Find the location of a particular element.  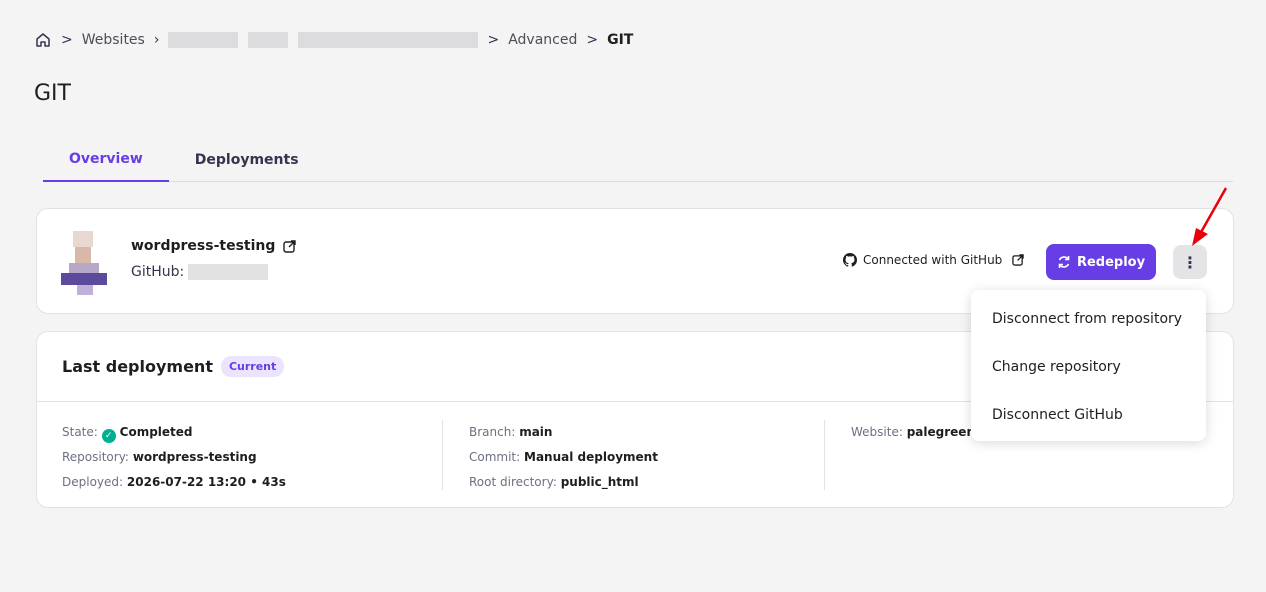

more-vertical-icon: ⋮ is located at coordinates (1190, 262).